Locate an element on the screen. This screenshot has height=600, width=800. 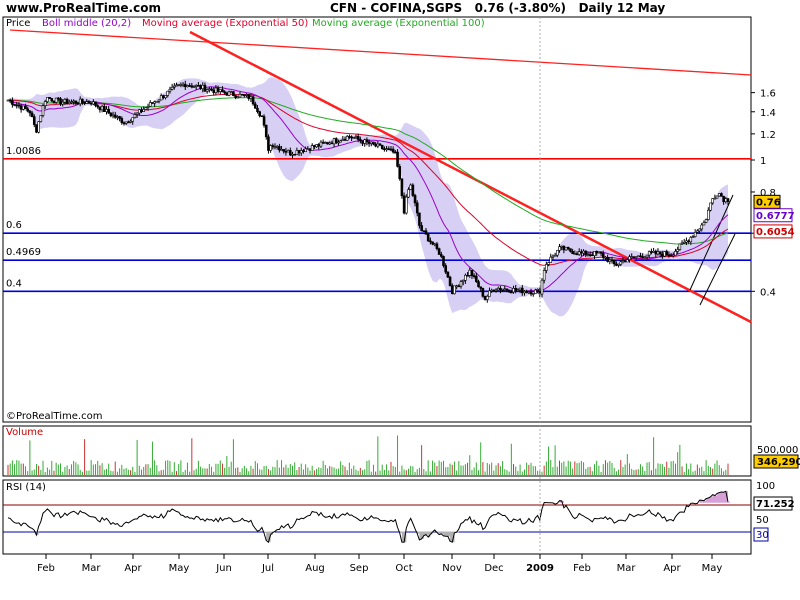
rsi-value-tag: 71.252 is located at coordinates (775, 504).